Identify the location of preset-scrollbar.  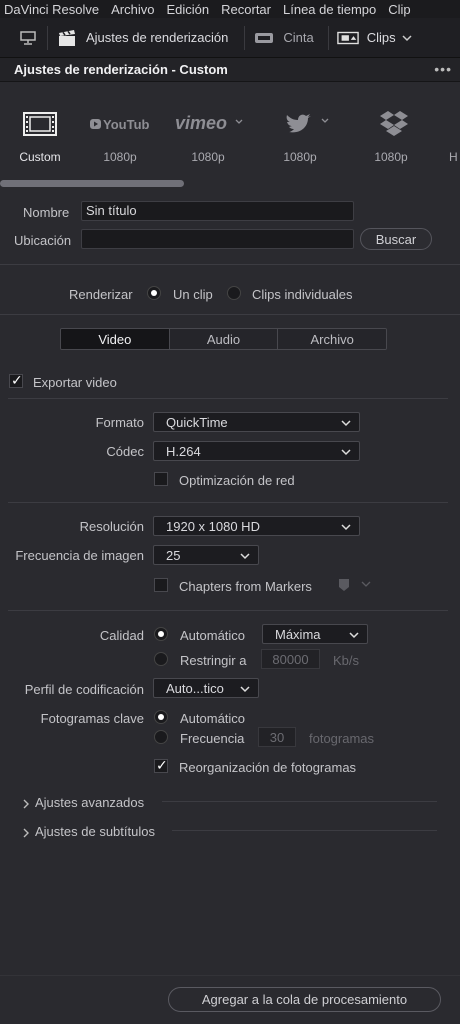
(92, 183).